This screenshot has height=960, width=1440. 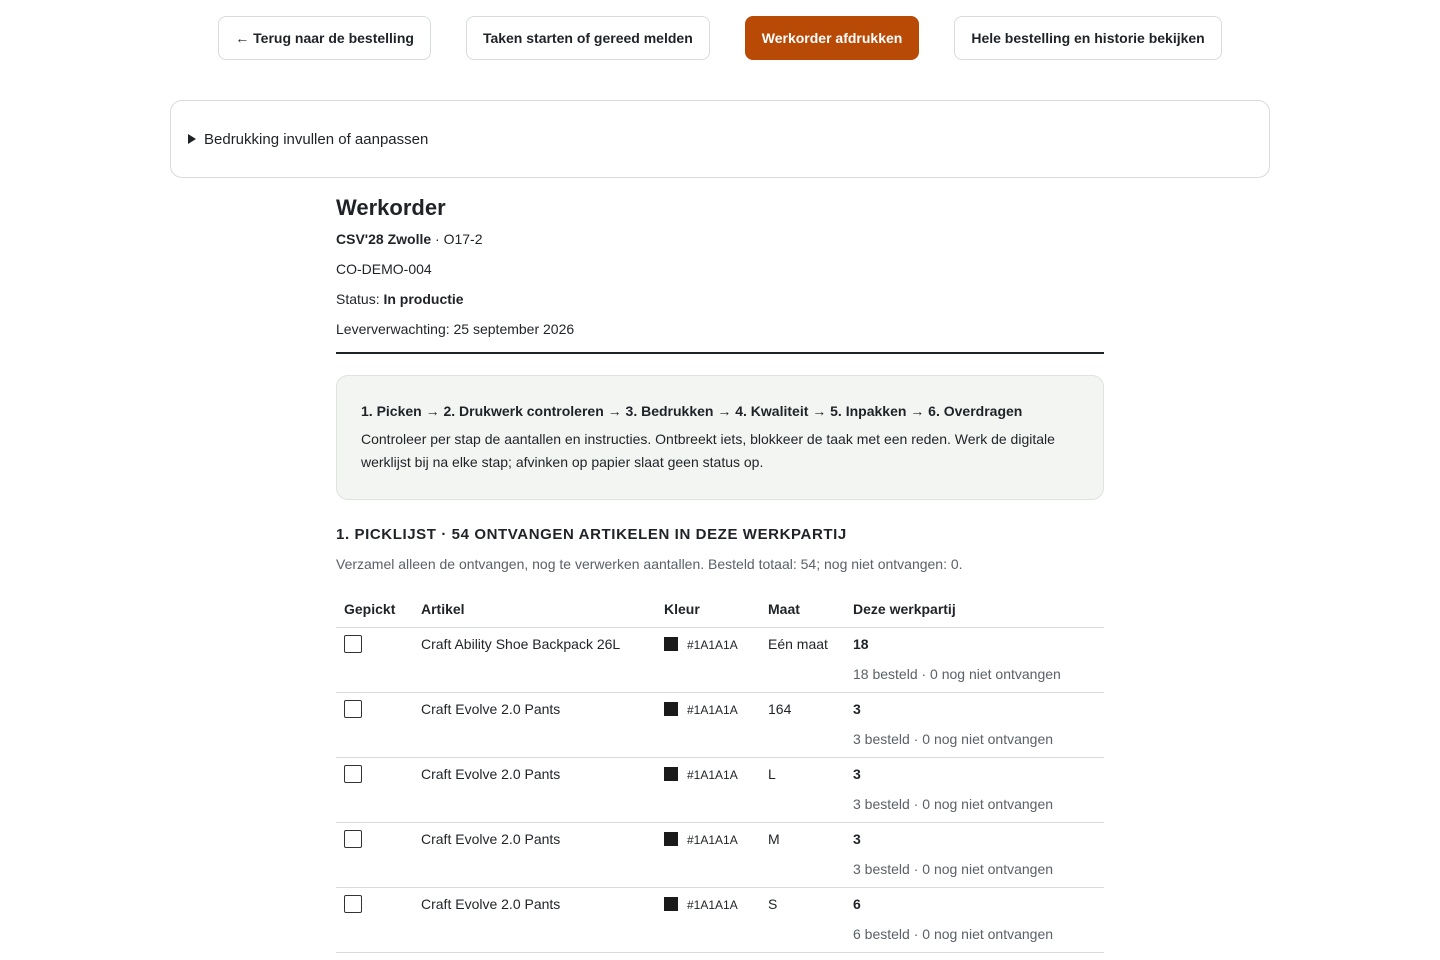 What do you see at coordinates (857, 904) in the screenshot?
I see `batch-qty: 6` at bounding box center [857, 904].